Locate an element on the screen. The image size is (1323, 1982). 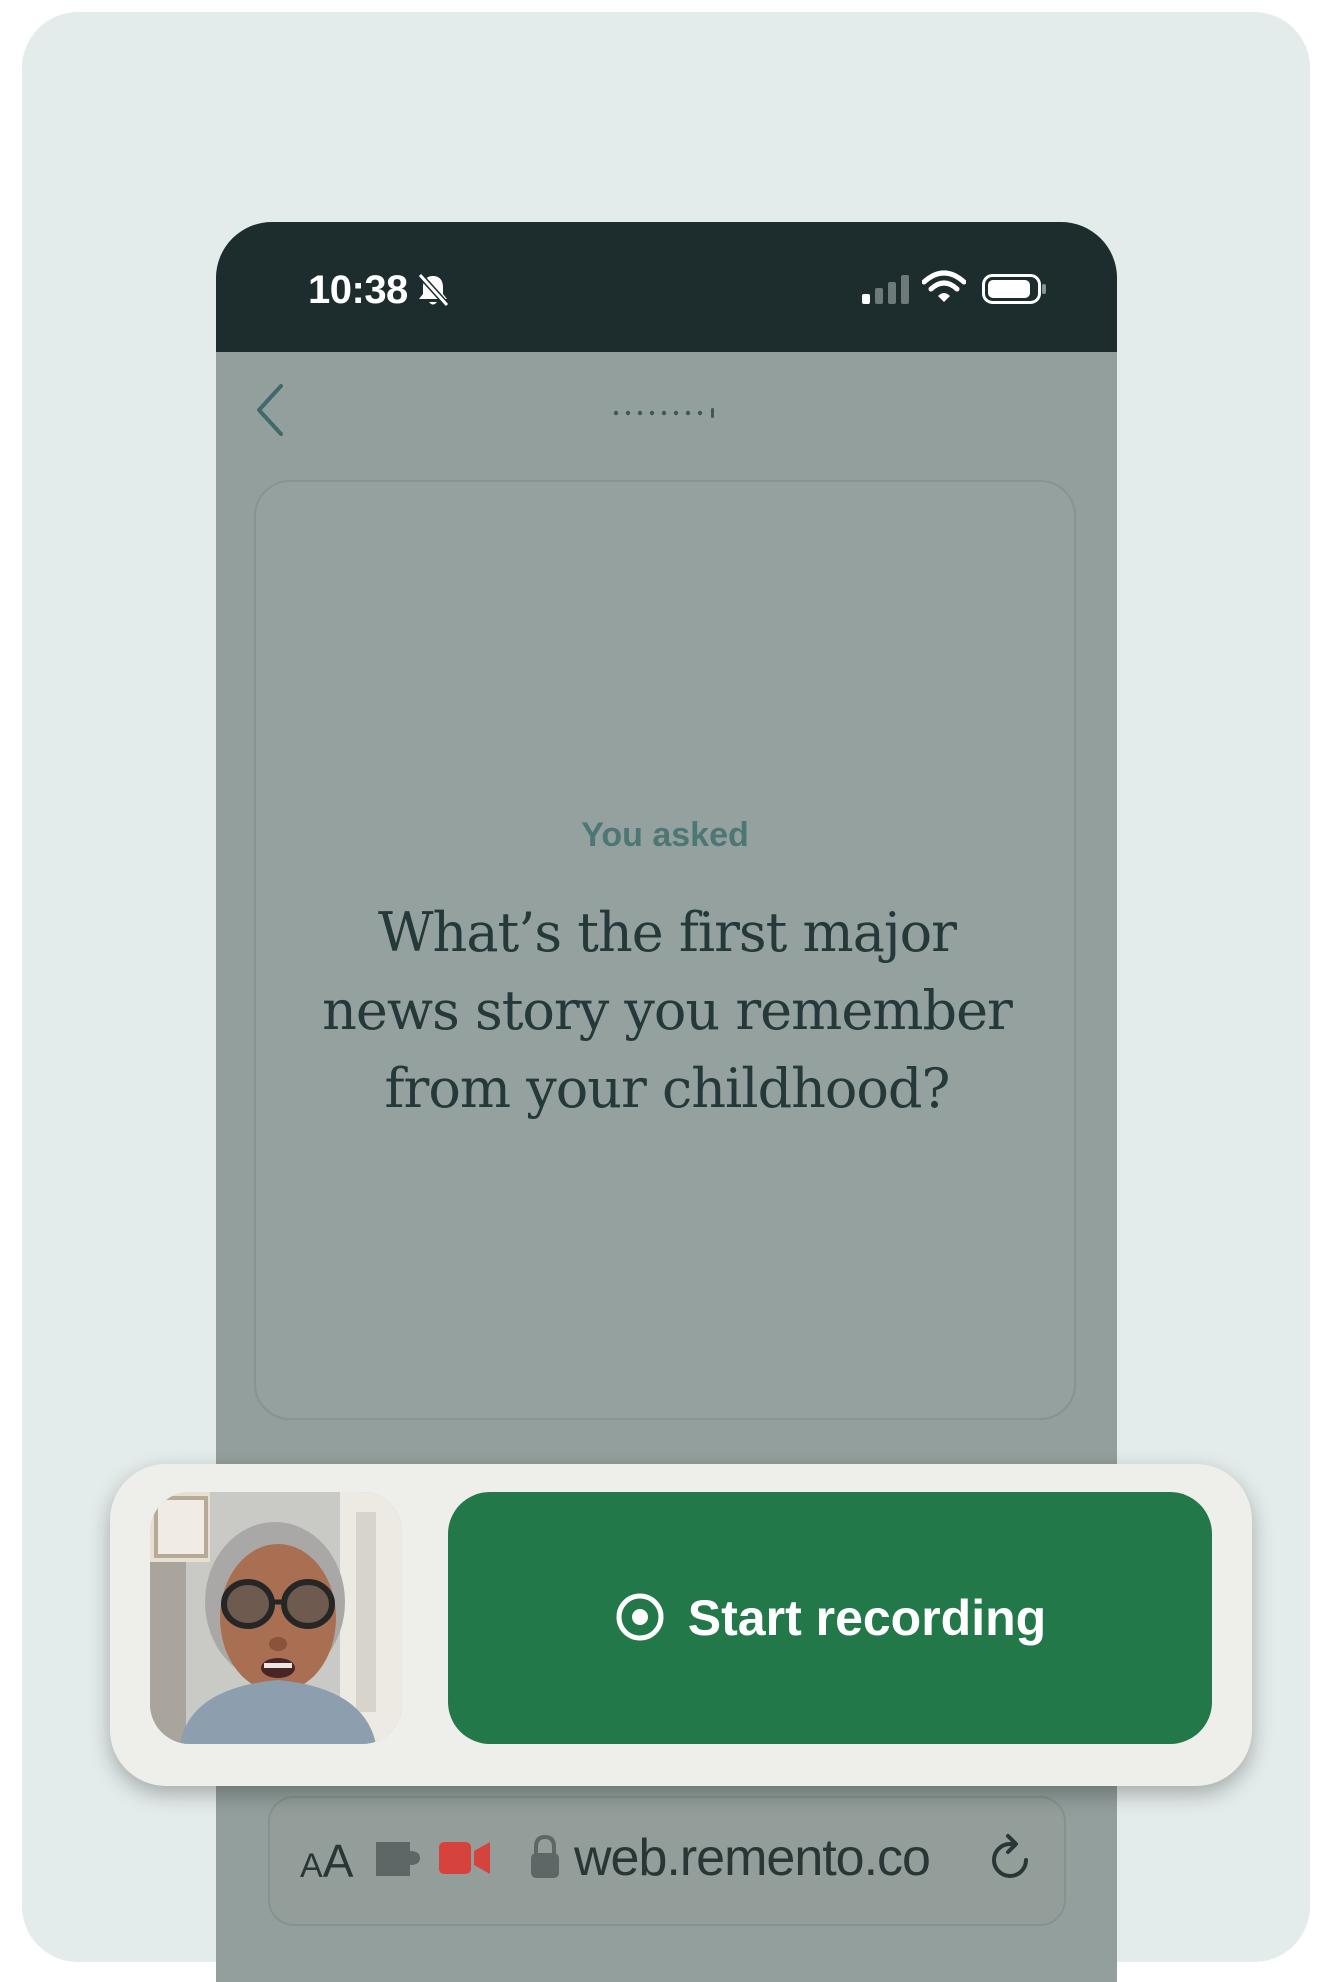
bell-slash-icon is located at coordinates (433, 292).